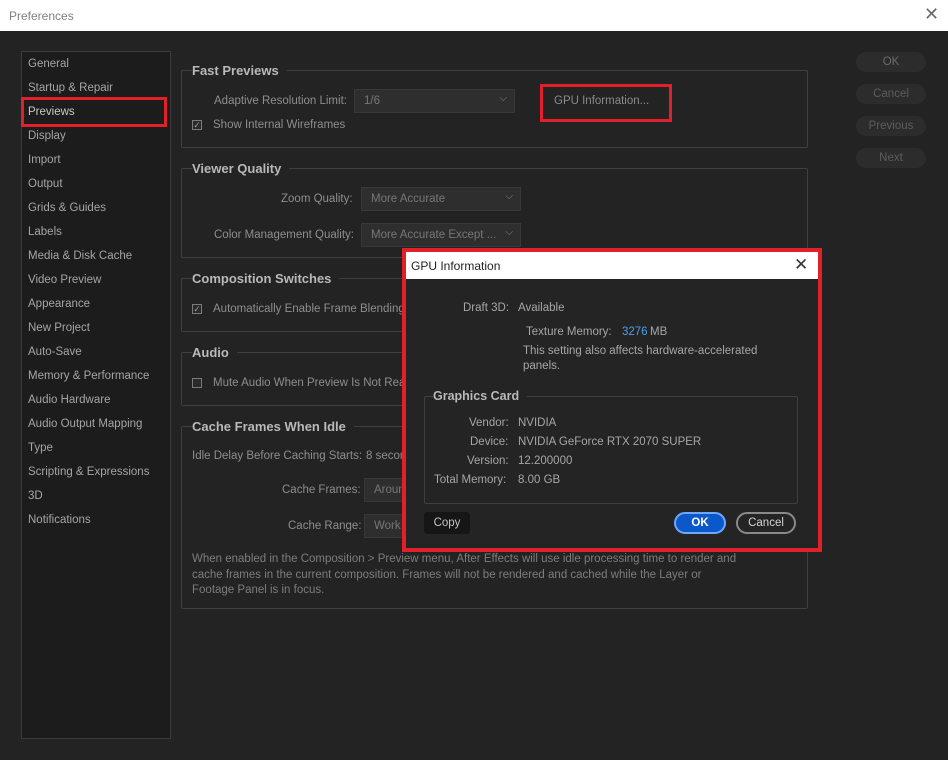 The width and height of the screenshot is (948, 760). I want to click on adaptive-resolution-label: Adaptive Resolution Limit:, so click(280, 101).